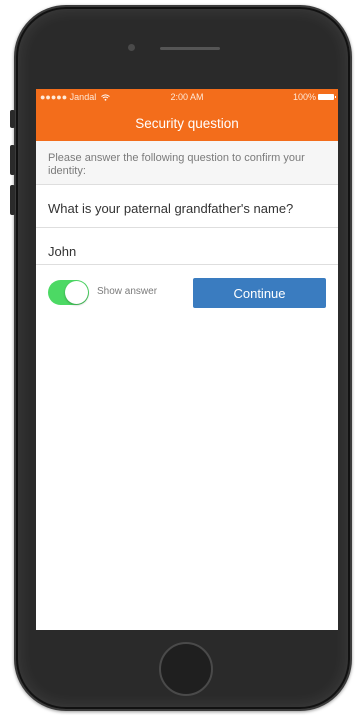  Describe the element at coordinates (127, 291) in the screenshot. I see `show-answer-label: Show answer` at that location.